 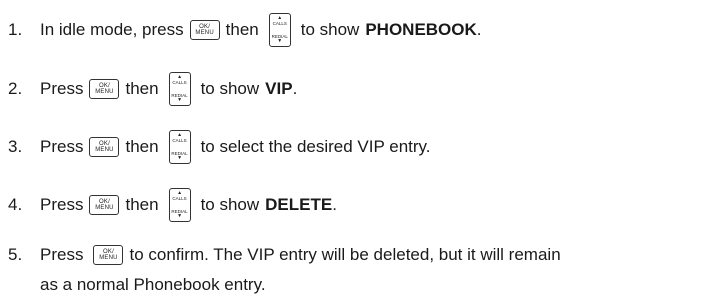 I want to click on step-number: 2., so click(x=15, y=88).